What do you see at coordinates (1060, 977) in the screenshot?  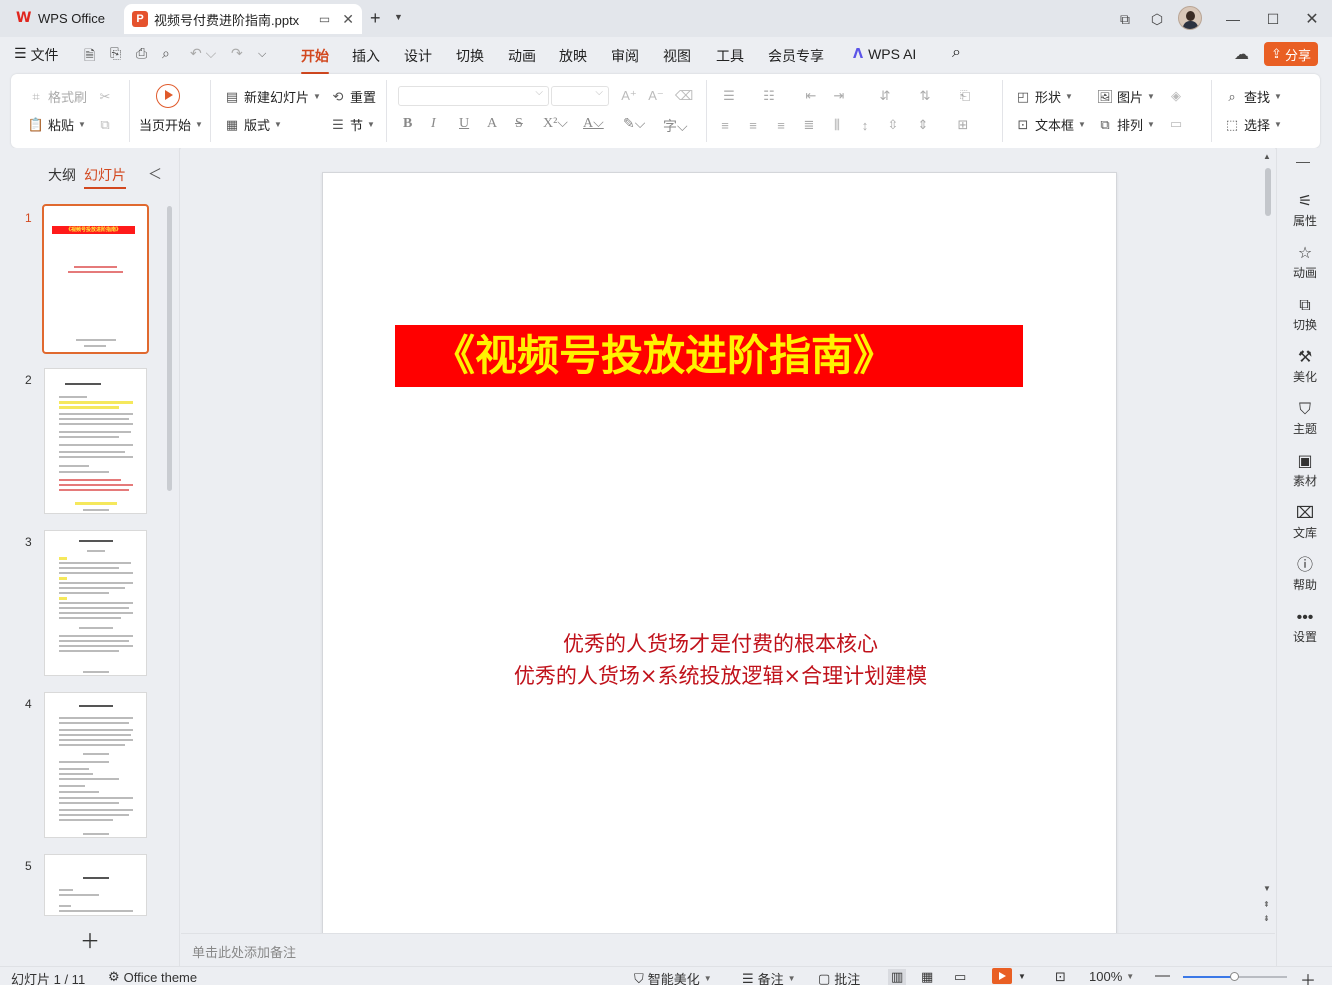 I see `fit-to-window-icon: ⊡` at bounding box center [1060, 977].